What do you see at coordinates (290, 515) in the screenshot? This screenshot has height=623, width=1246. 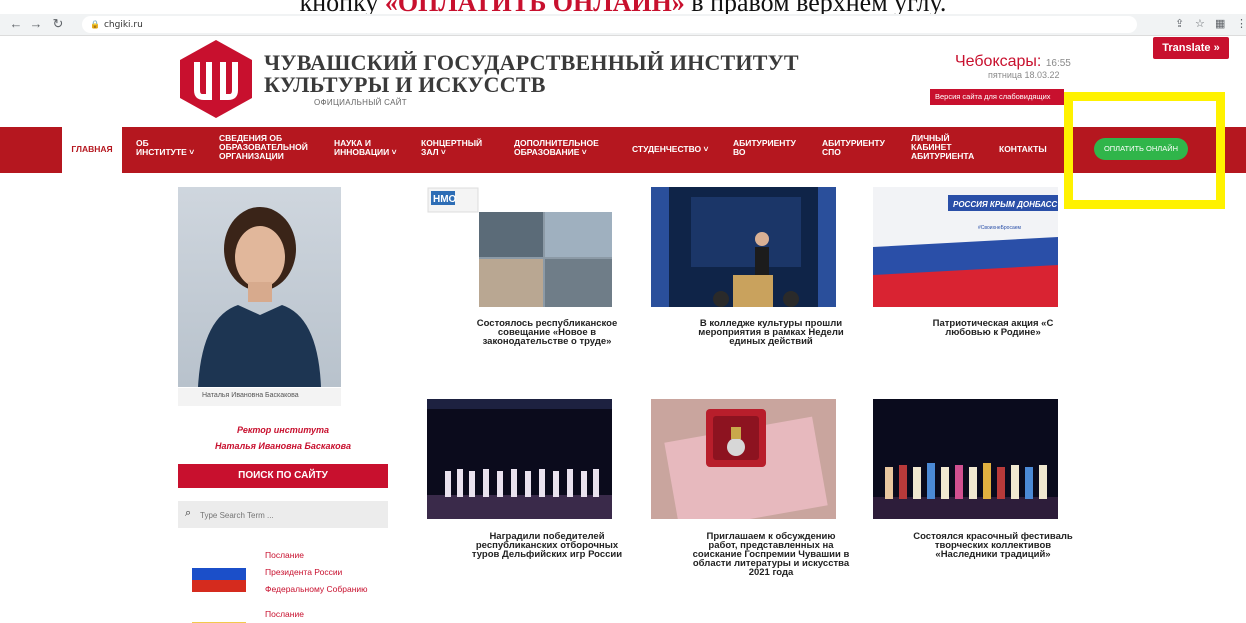 I see `search-input` at bounding box center [290, 515].